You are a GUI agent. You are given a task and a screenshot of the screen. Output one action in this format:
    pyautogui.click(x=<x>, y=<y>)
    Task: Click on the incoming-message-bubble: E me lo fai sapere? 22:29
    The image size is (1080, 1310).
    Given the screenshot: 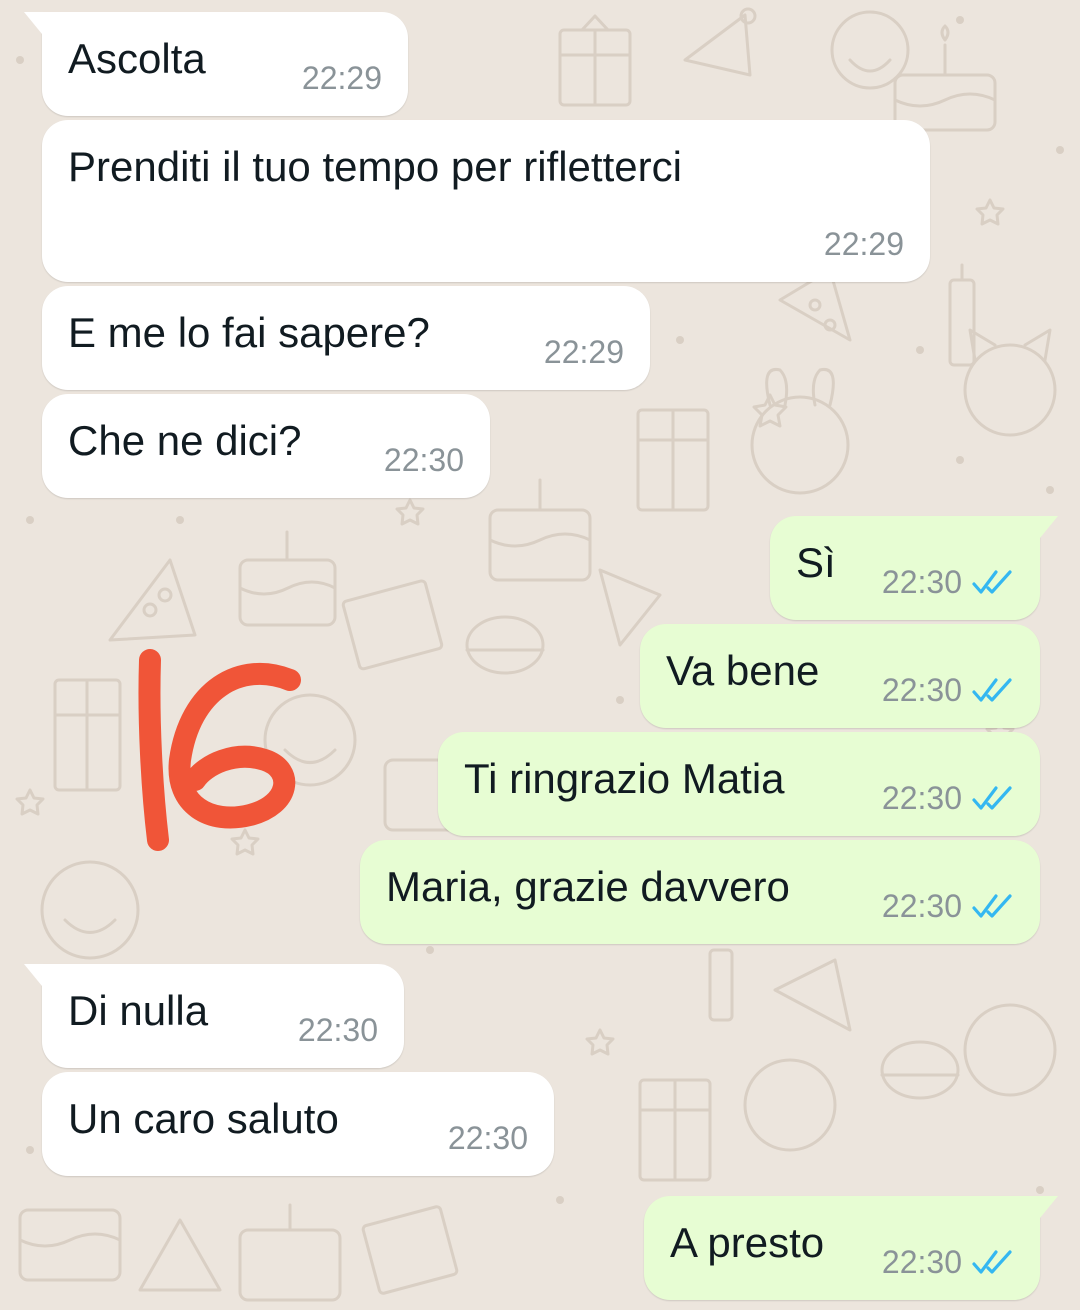 What is the action you would take?
    pyautogui.click(x=346, y=338)
    